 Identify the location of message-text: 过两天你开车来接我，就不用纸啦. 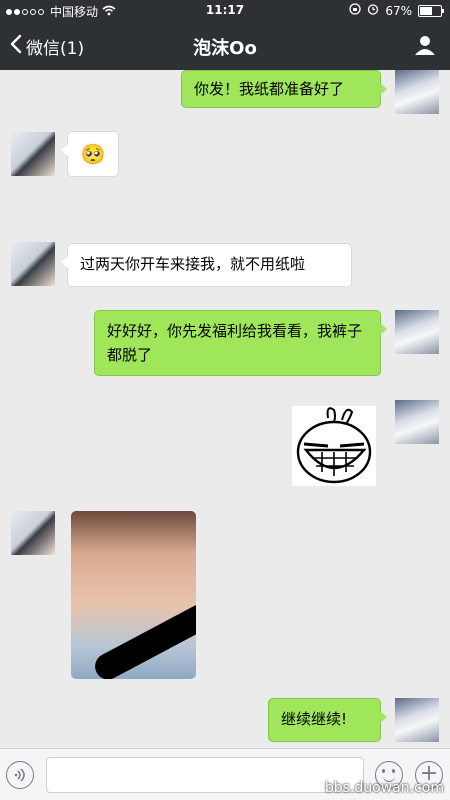
(193, 264).